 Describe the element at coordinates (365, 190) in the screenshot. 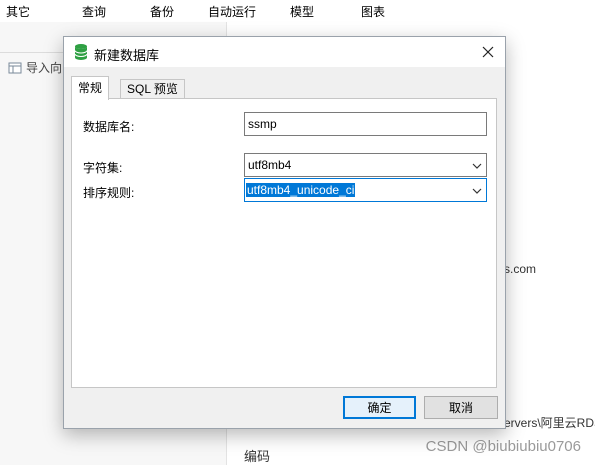

I see `collation-select: utf8mb4_unicode_ci` at that location.